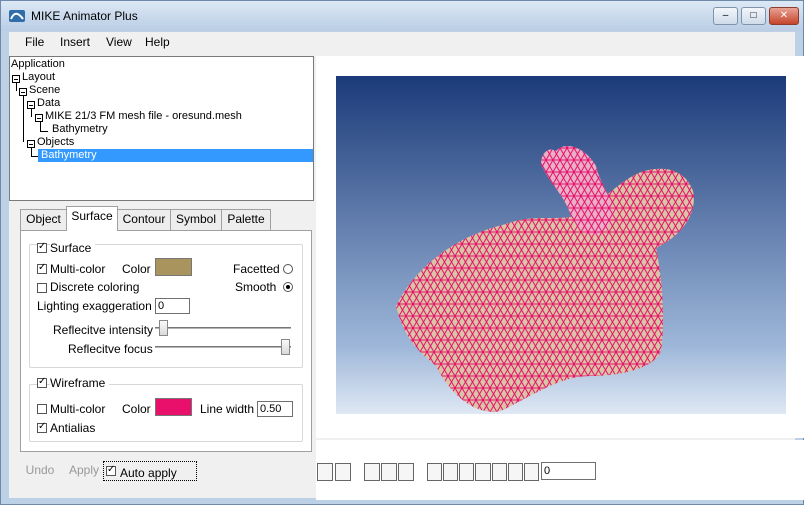 The height and width of the screenshot is (505, 804). Describe the element at coordinates (223, 347) in the screenshot. I see `reflective-focus-slider` at that location.